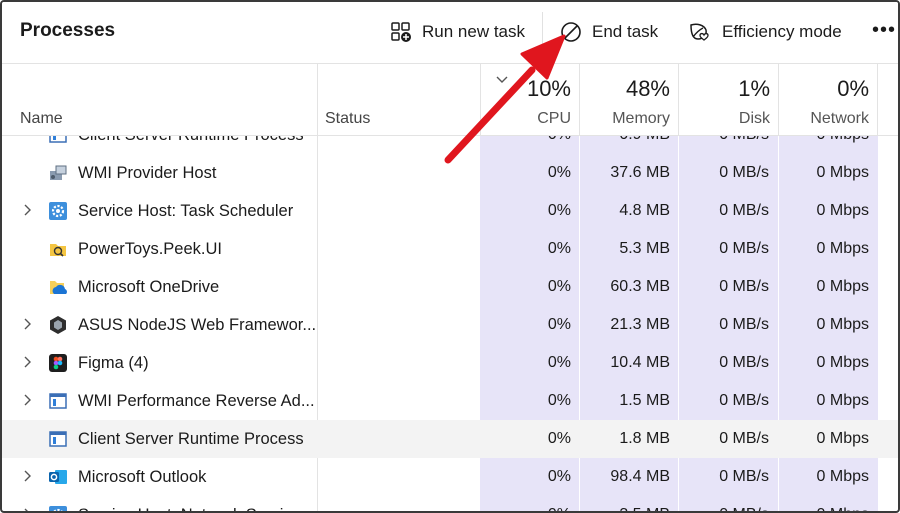 Image resolution: width=900 pixels, height=513 pixels. What do you see at coordinates (149, 287) in the screenshot?
I see `process-name: Microsoft OneDrive` at bounding box center [149, 287].